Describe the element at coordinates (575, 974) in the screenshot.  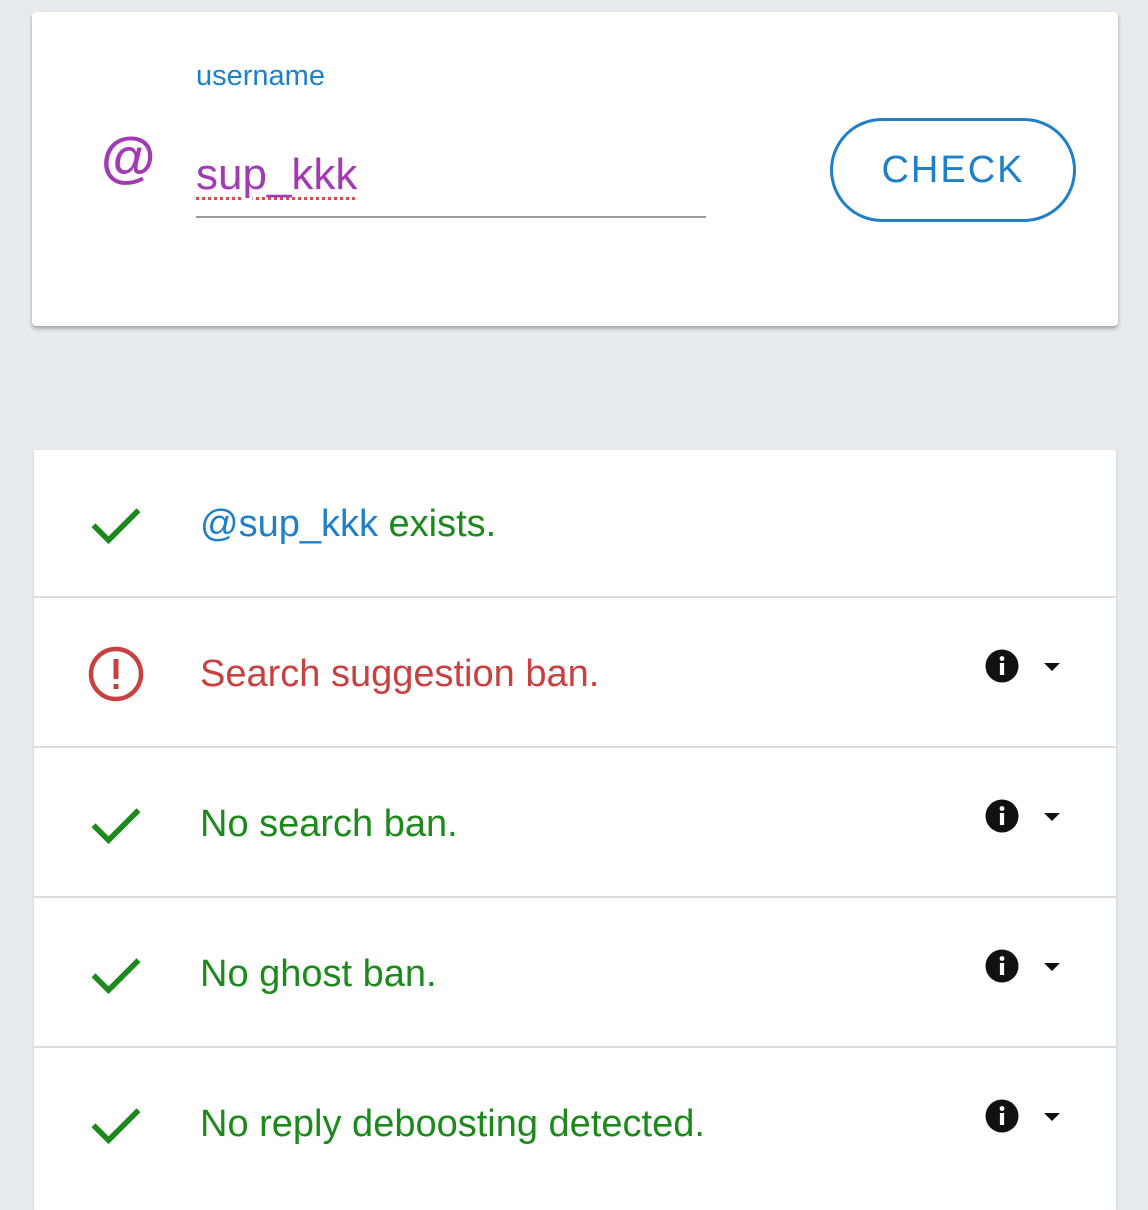
I see `result-row-ghost-ban: No ghost ban.` at that location.